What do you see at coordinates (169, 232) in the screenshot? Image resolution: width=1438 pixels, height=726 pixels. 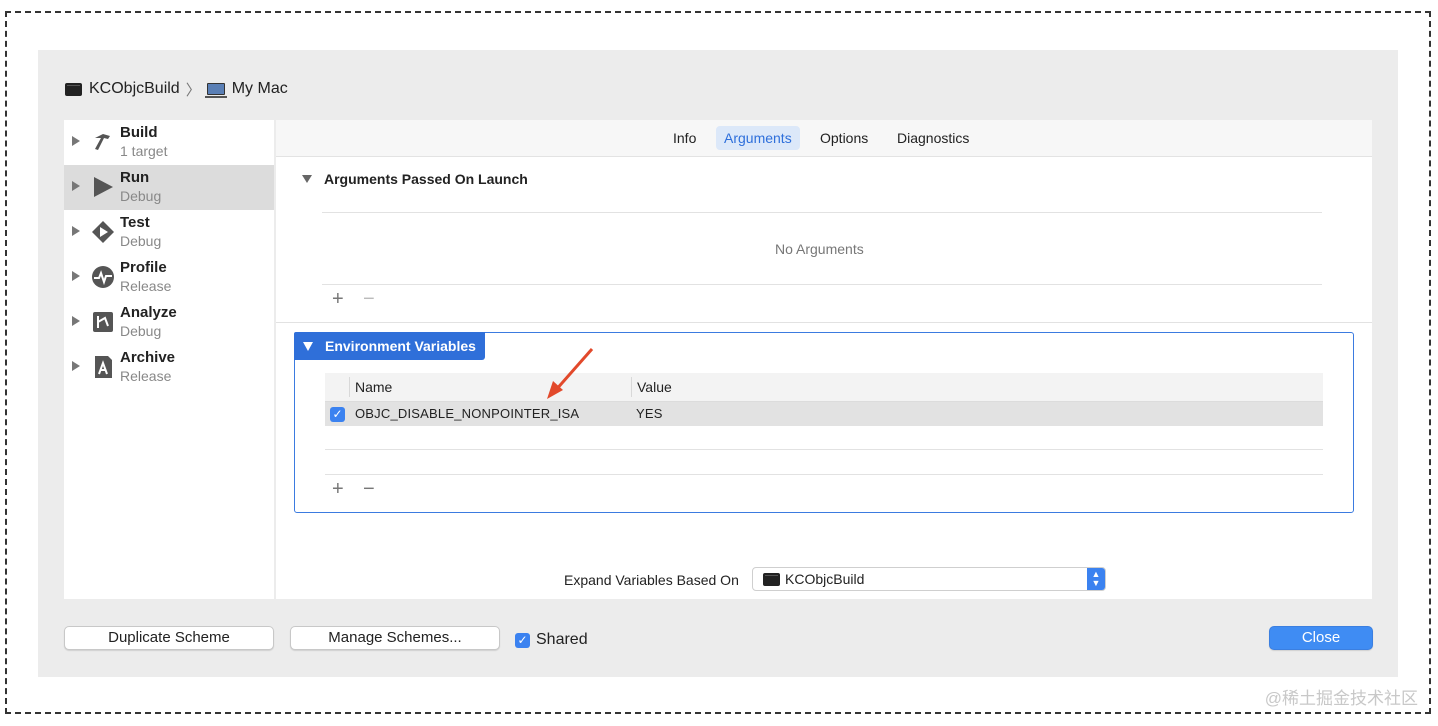 I see `sidebar-item-test: Test Debug` at bounding box center [169, 232].